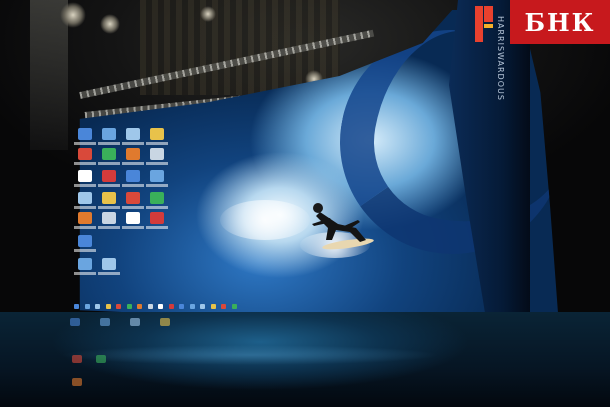 The width and height of the screenshot is (610, 407). I want to click on wave-spray, so click(265, 220).